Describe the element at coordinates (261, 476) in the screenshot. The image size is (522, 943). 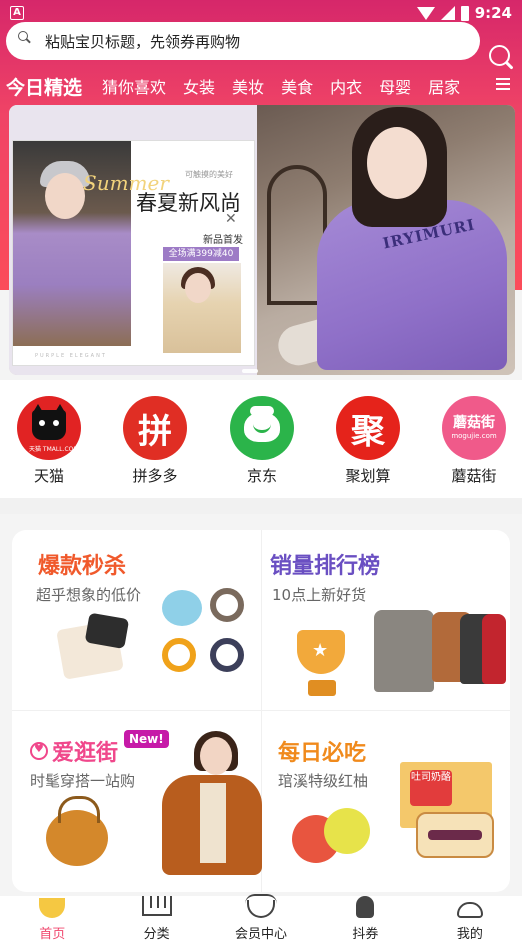
I see `shortcut-label: 京东` at that location.